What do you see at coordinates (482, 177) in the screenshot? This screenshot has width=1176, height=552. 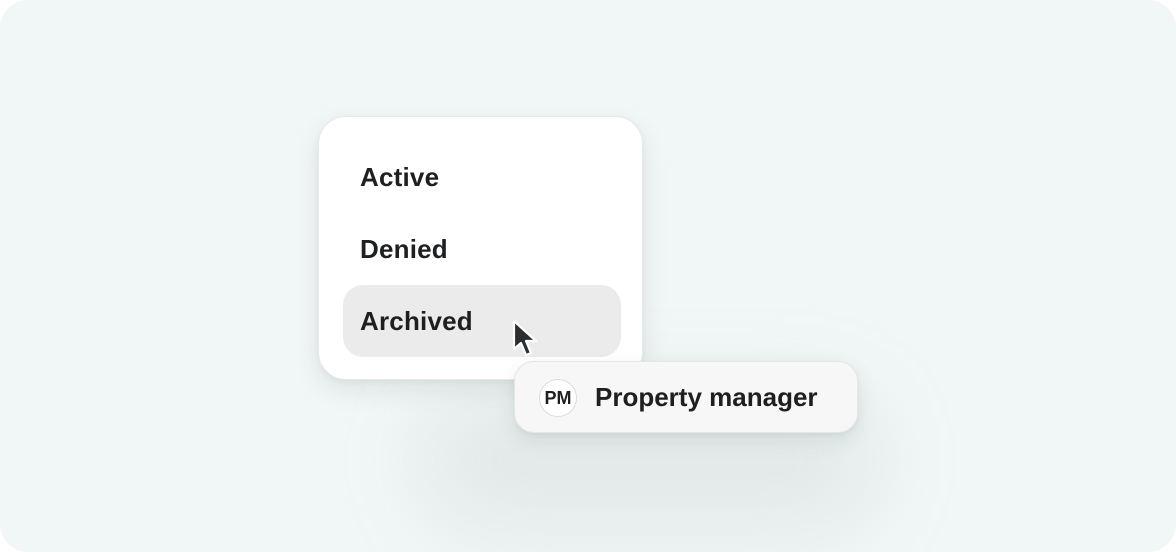 I see `menu-item-active: Active` at bounding box center [482, 177].